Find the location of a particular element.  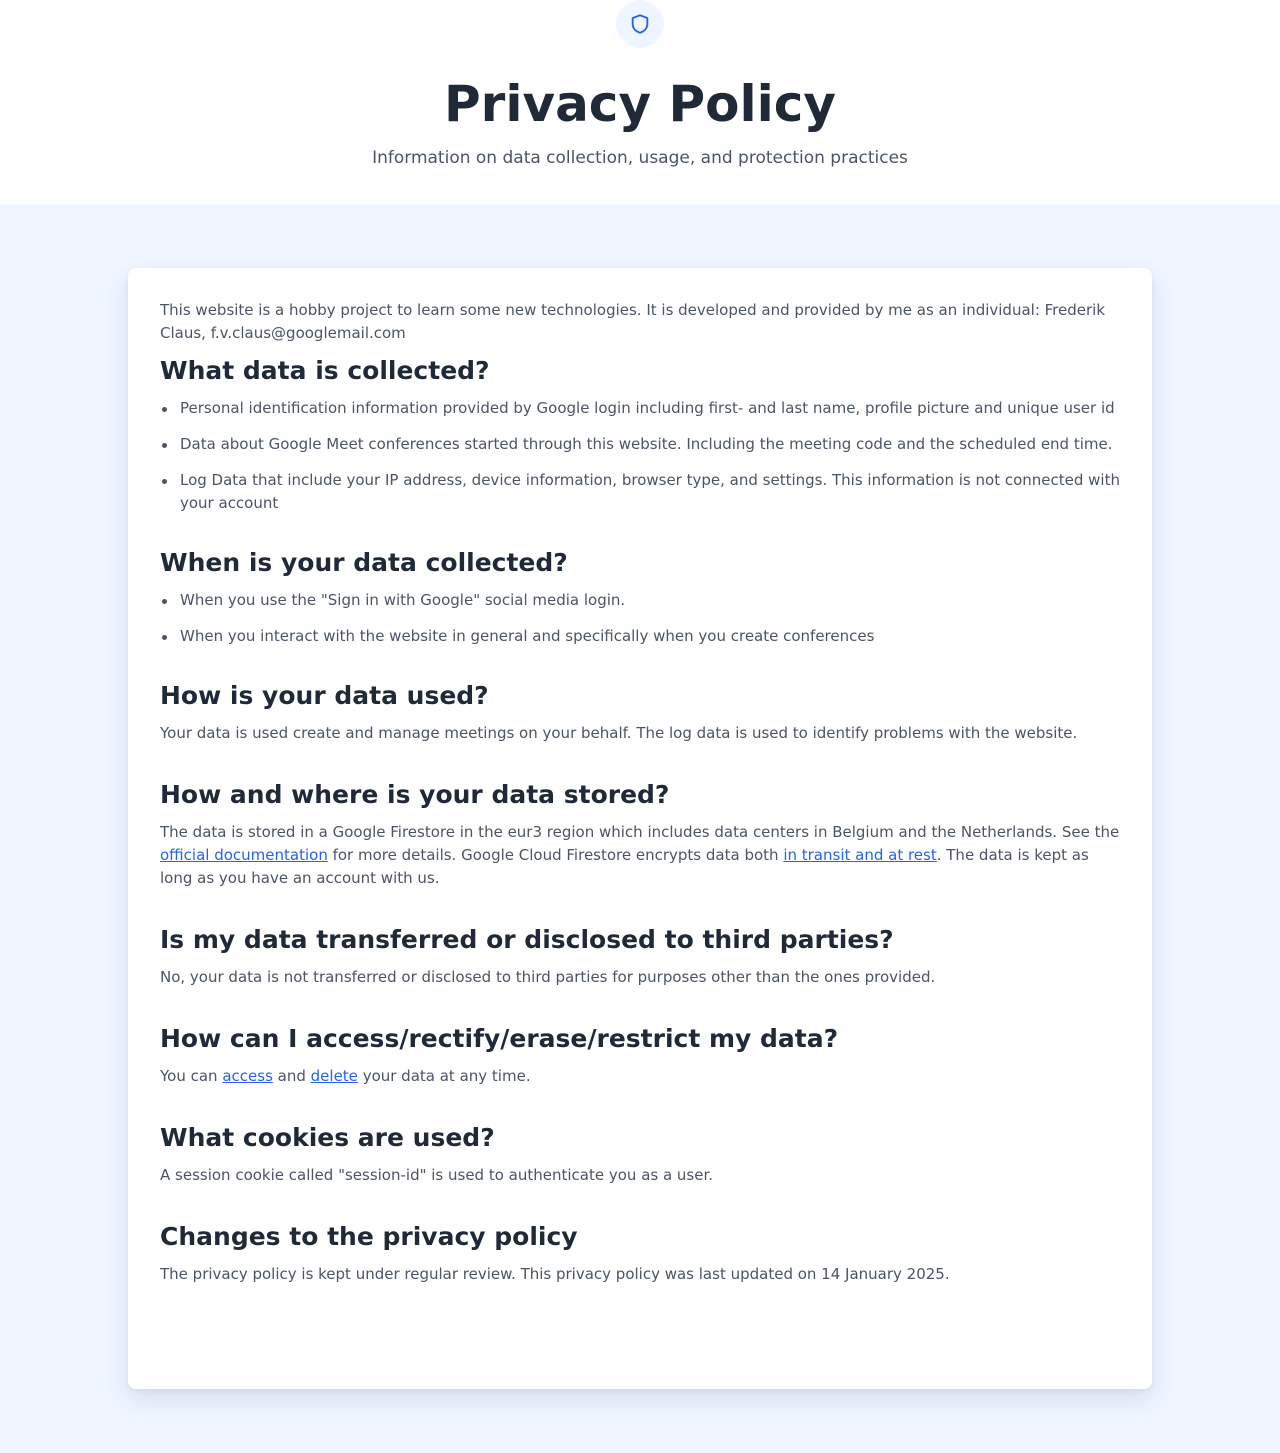

shield-icon-badge is located at coordinates (640, 24).